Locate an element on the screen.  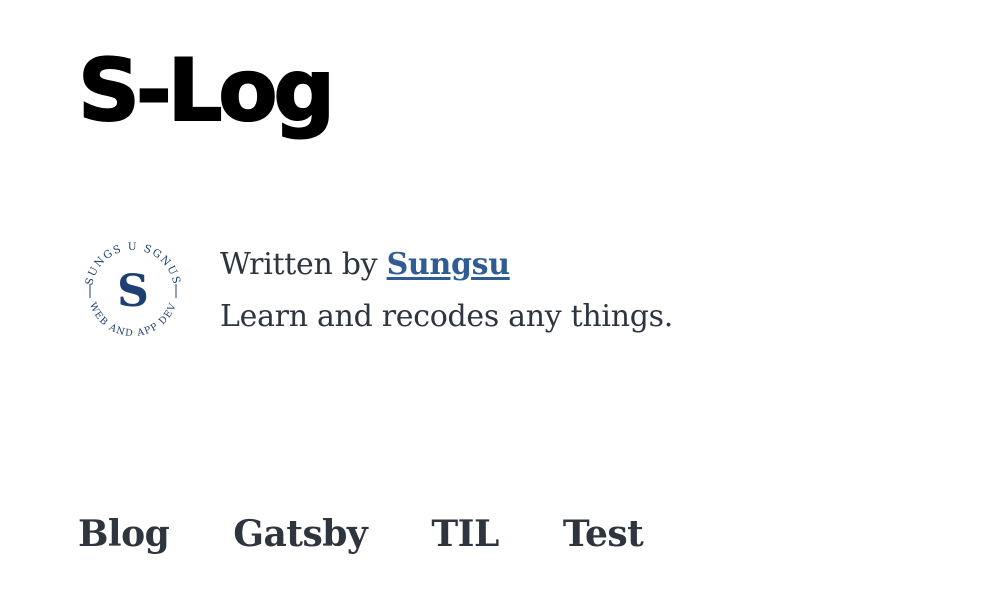
avatar-letter: S is located at coordinates (133, 291).